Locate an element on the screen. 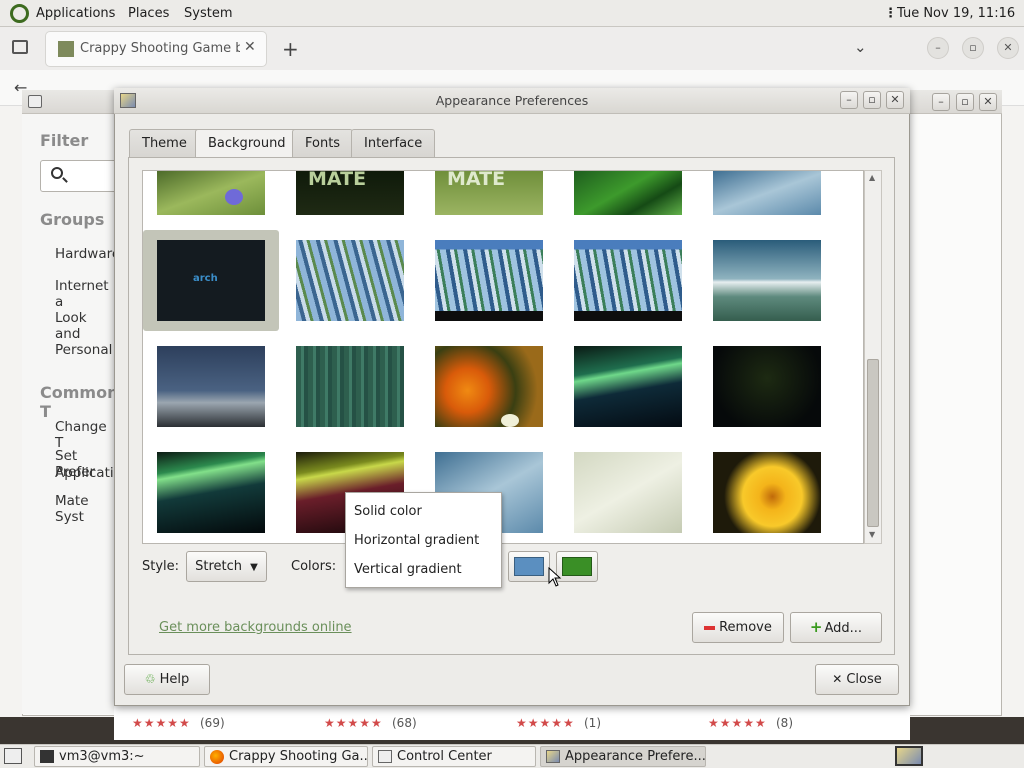 The width and height of the screenshot is (1024, 768). dandelion-shape is located at coordinates (510, 420).